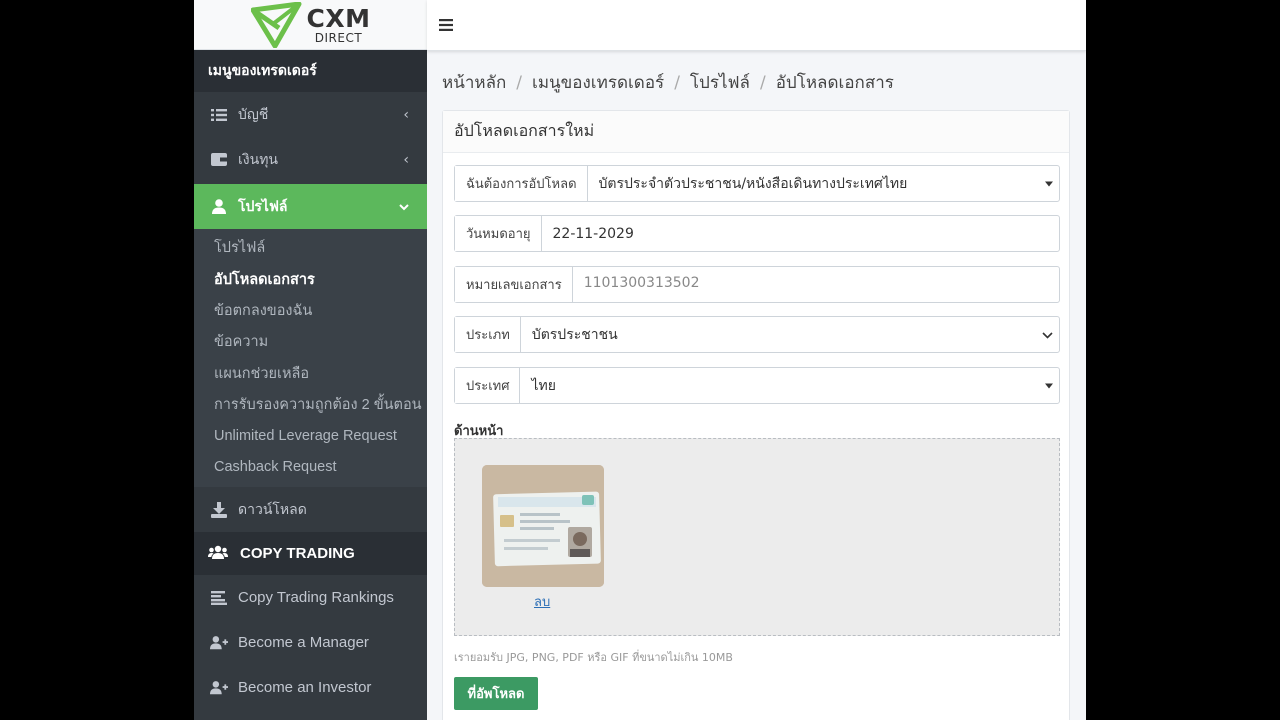 Image resolution: width=1280 pixels, height=720 pixels. What do you see at coordinates (757, 233) in the screenshot?
I see `expiry-date-field: วันหมดอายุ 22-11-2029` at bounding box center [757, 233].